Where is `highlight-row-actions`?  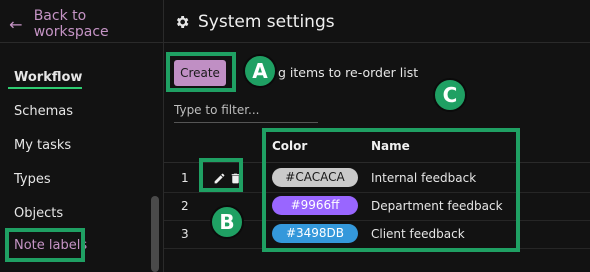
highlight-row-actions is located at coordinates (221, 175).